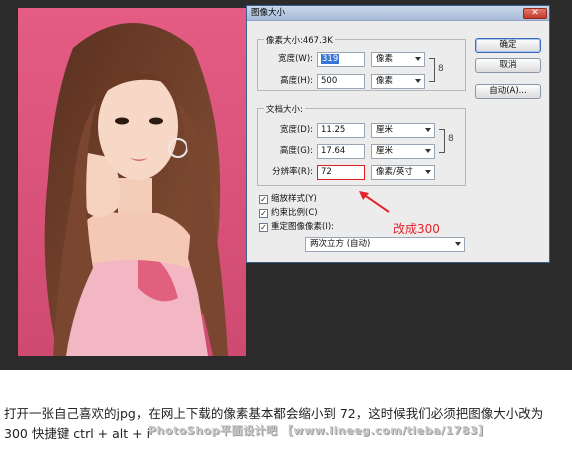  What do you see at coordinates (296, 227) in the screenshot?
I see `resample-checkbox: ✓ 重定图像像素(I):` at bounding box center [296, 227].